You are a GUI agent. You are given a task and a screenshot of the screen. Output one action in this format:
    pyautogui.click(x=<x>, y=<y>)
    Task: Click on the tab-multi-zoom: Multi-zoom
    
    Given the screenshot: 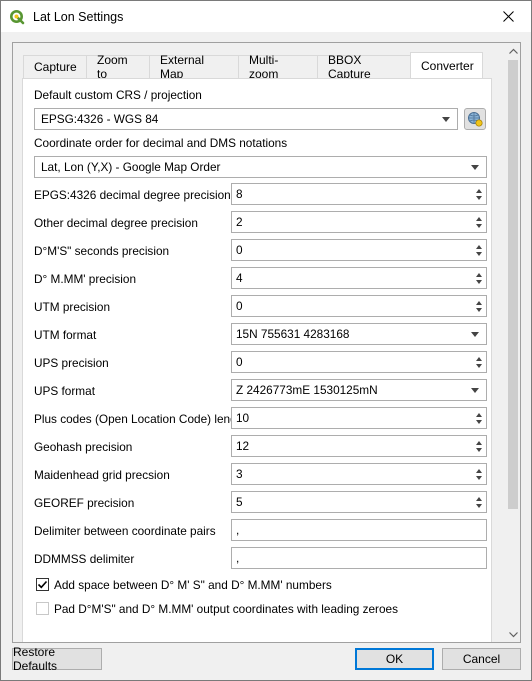 What is the action you would take?
    pyautogui.click(x=278, y=67)
    